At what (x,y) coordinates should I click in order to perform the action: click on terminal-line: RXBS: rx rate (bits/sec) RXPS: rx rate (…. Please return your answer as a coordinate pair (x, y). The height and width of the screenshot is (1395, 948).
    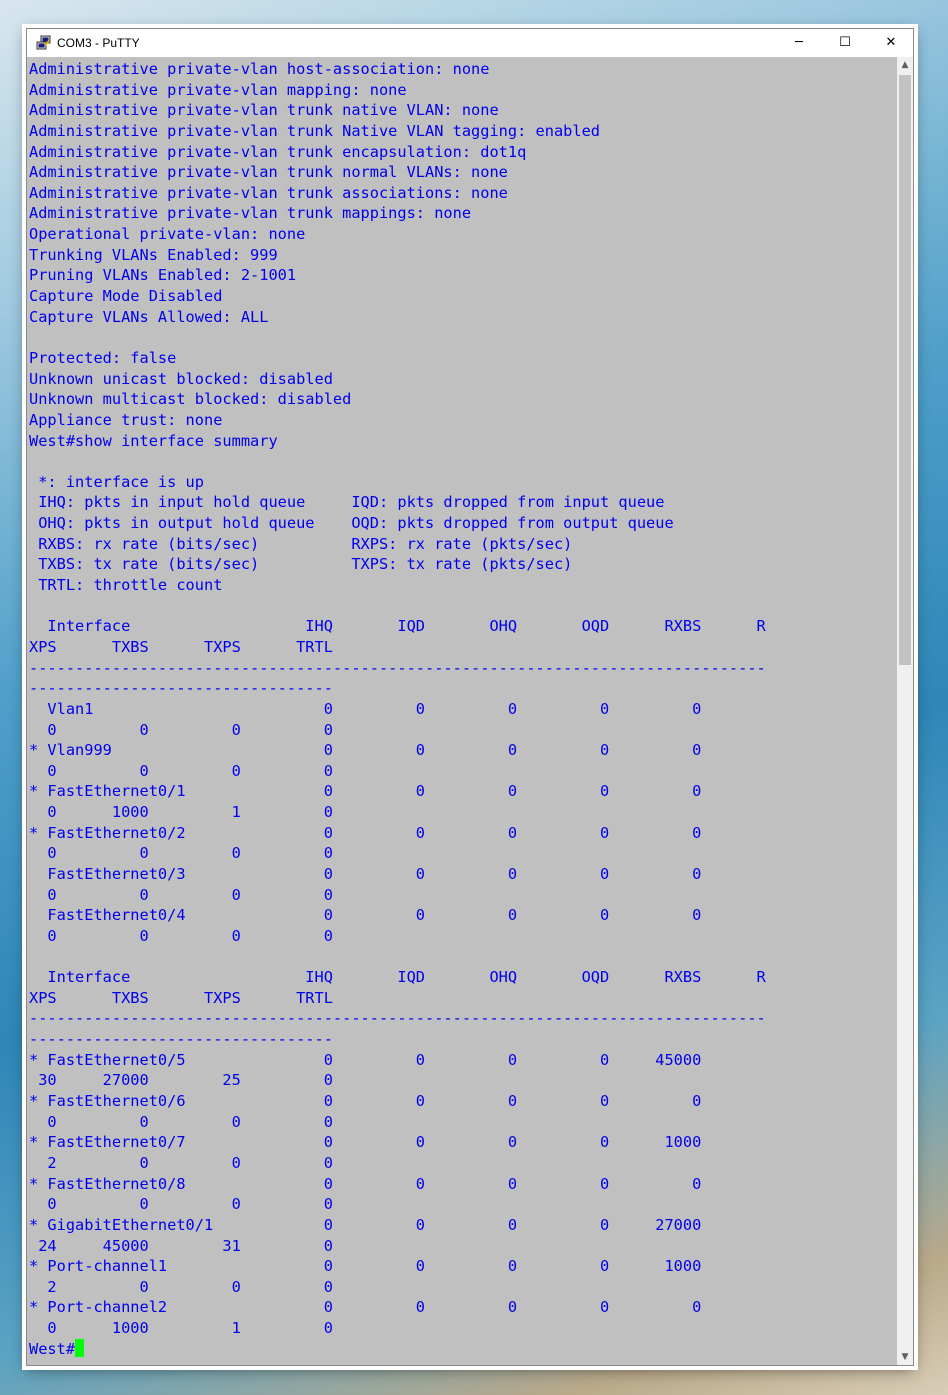
    Looking at the image, I should click on (301, 543).